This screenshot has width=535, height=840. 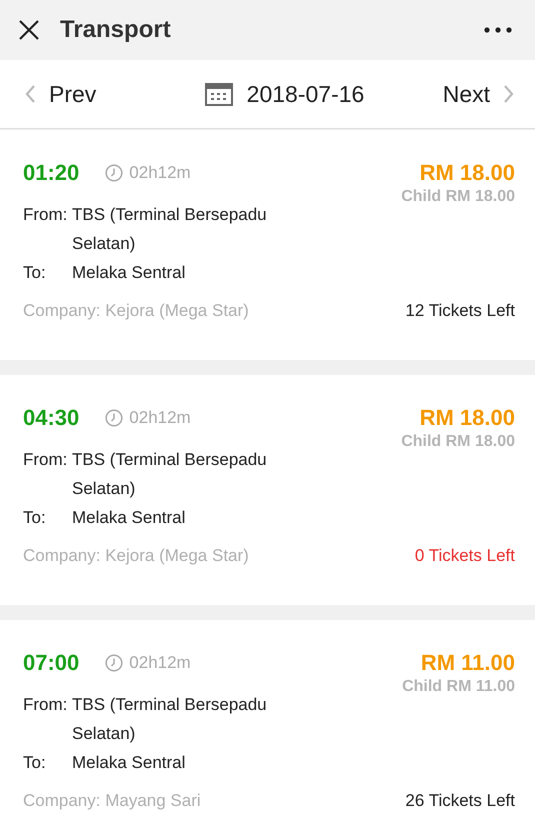 What do you see at coordinates (464, 556) in the screenshot?
I see `tickets-left: 0 Tickets Left` at bounding box center [464, 556].